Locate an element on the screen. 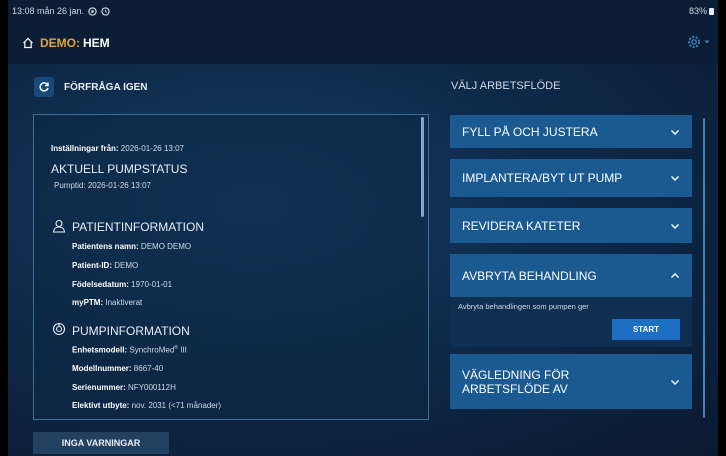  patient-name-label: Patientens namn: is located at coordinates (105, 246).